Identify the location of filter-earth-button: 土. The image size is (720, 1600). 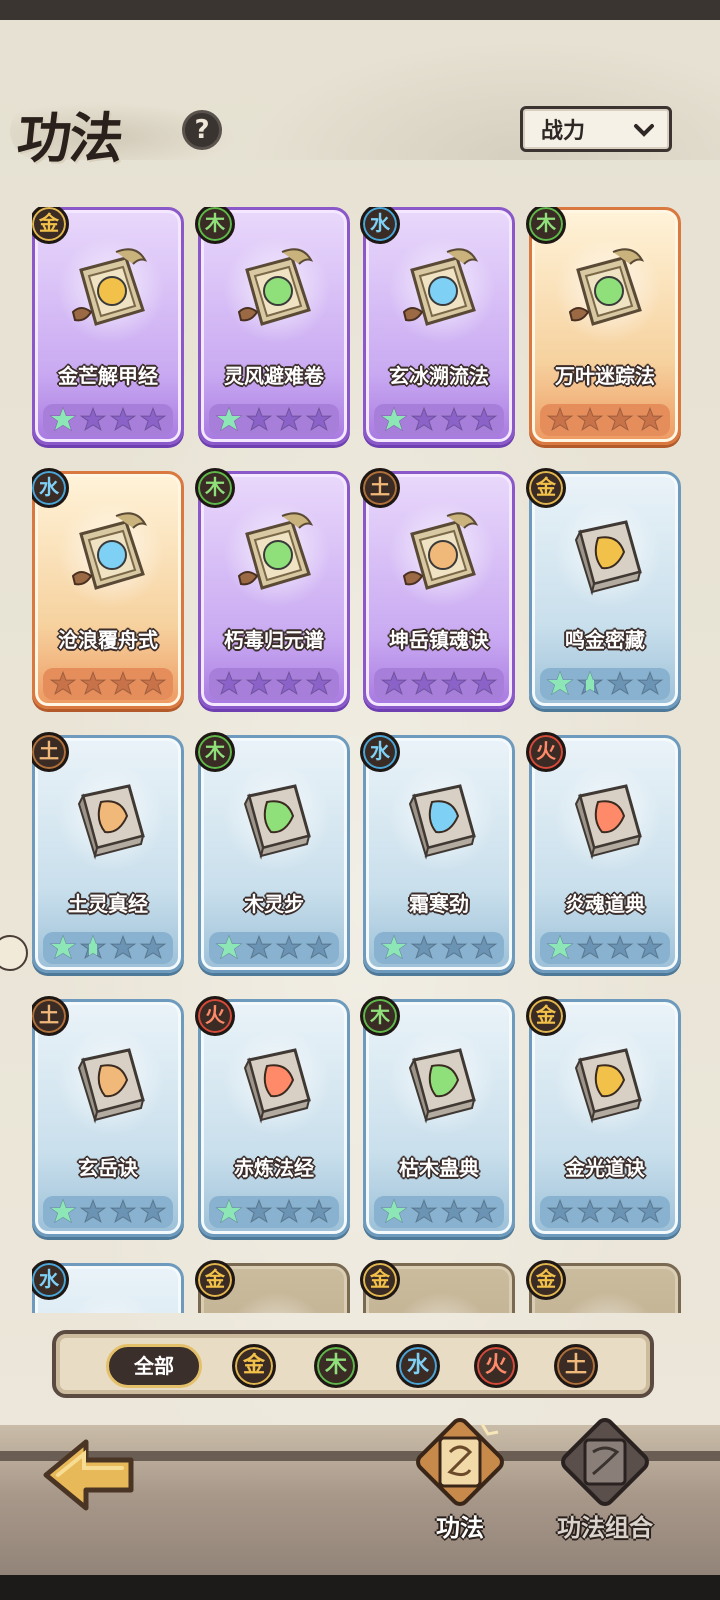
(576, 1366).